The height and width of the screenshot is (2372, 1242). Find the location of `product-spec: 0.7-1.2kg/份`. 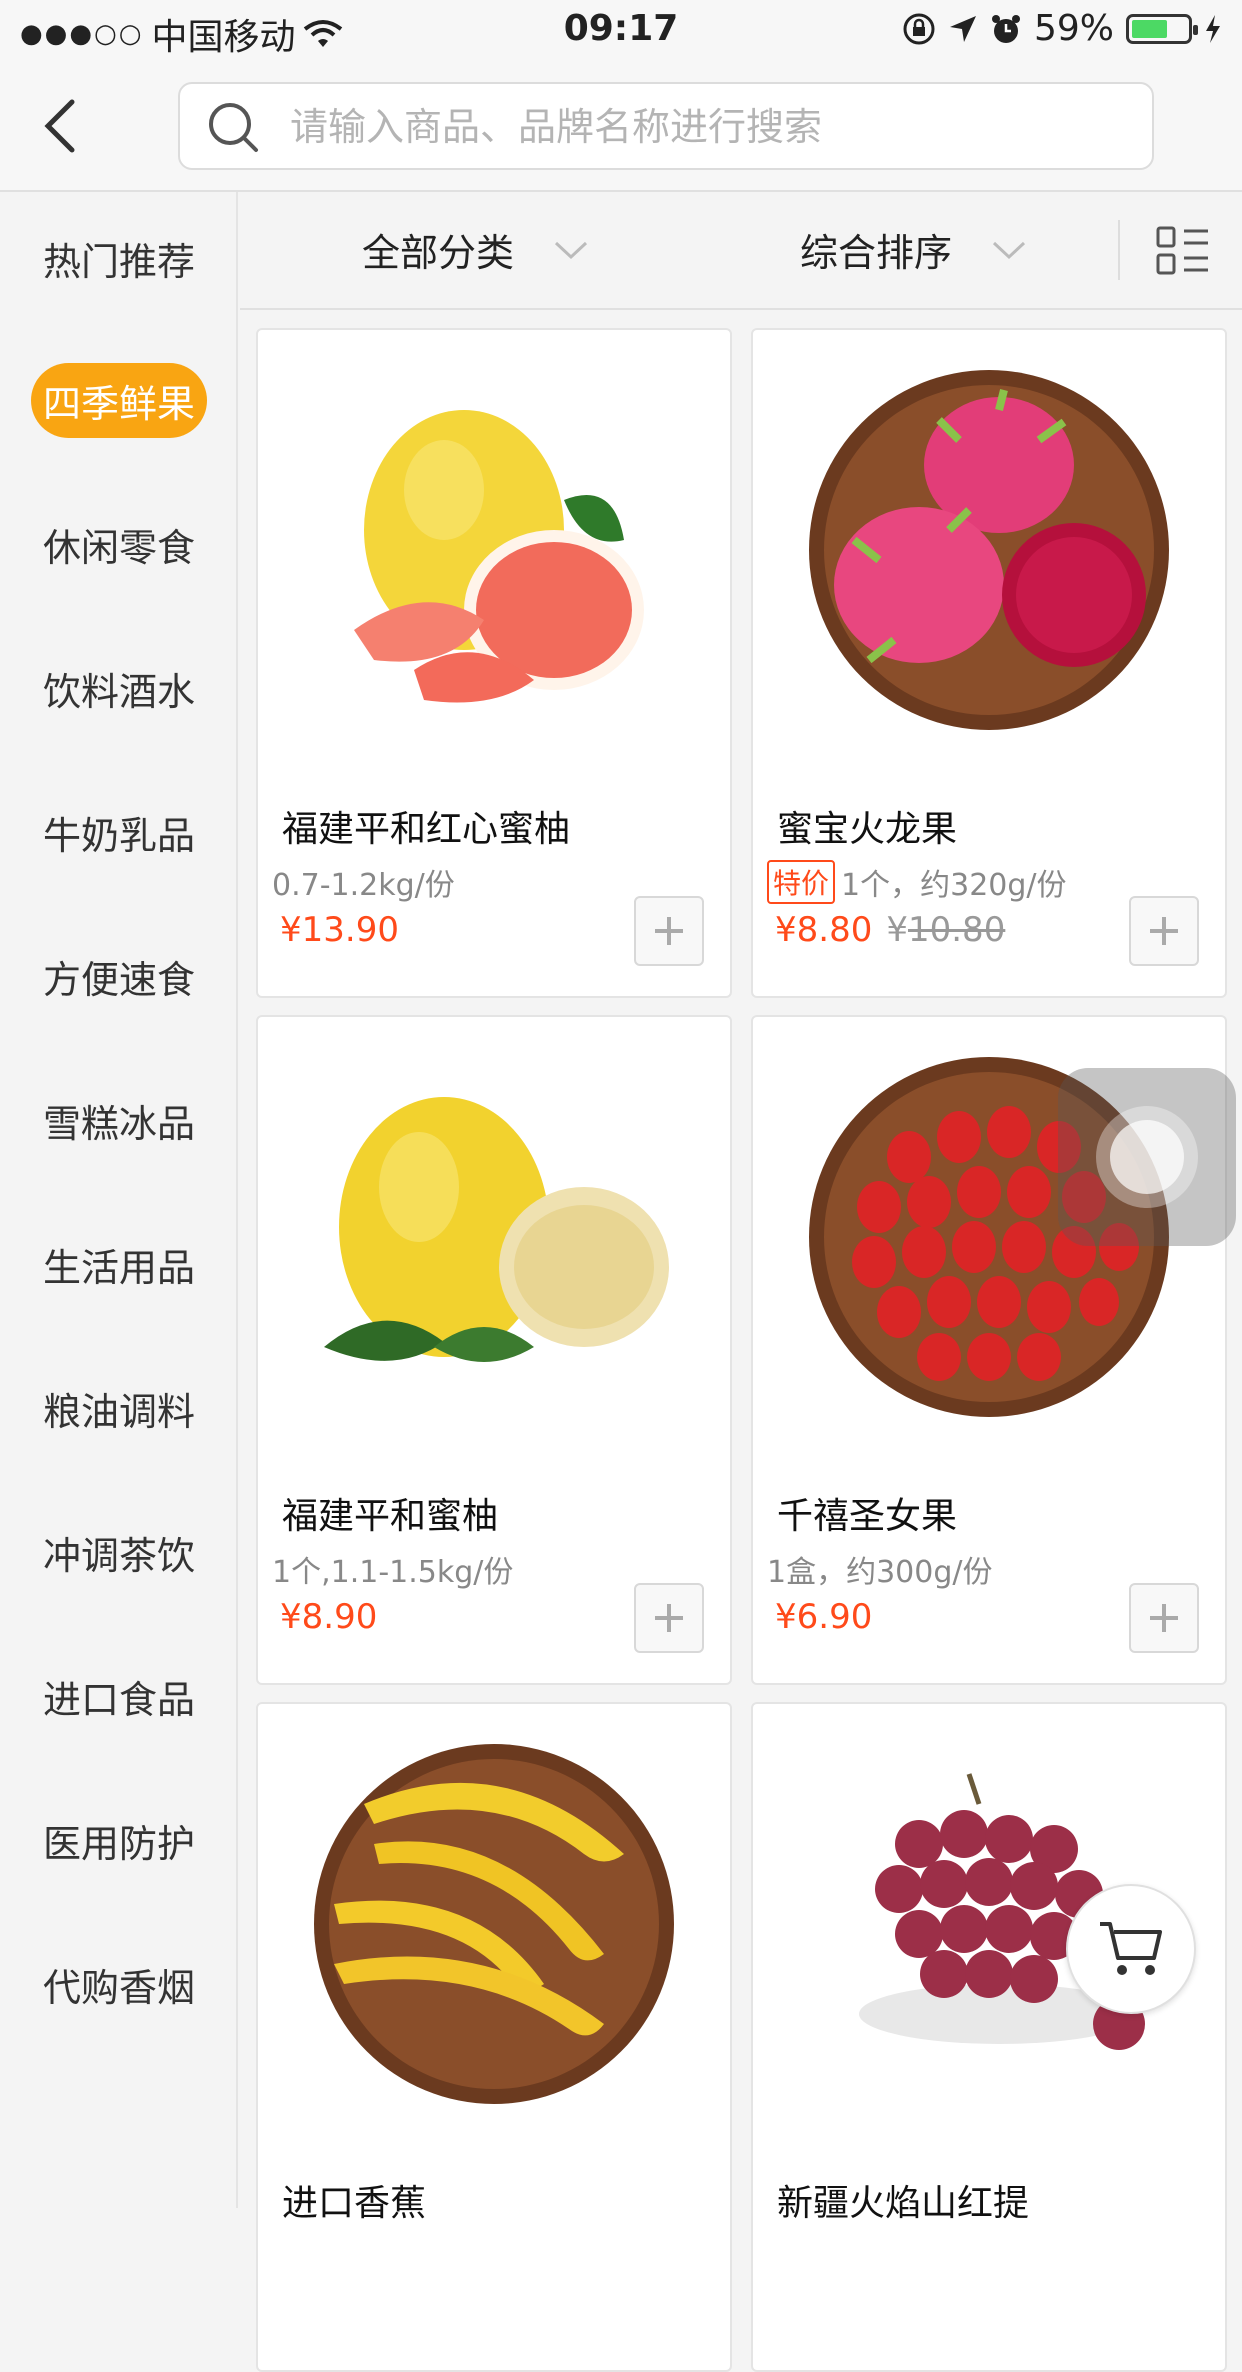

product-spec: 0.7-1.2kg/份 is located at coordinates (363, 882).